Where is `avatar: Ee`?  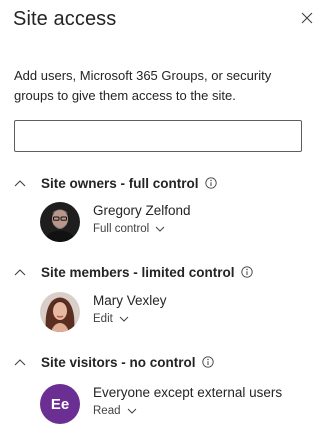
avatar: Ee is located at coordinates (60, 404).